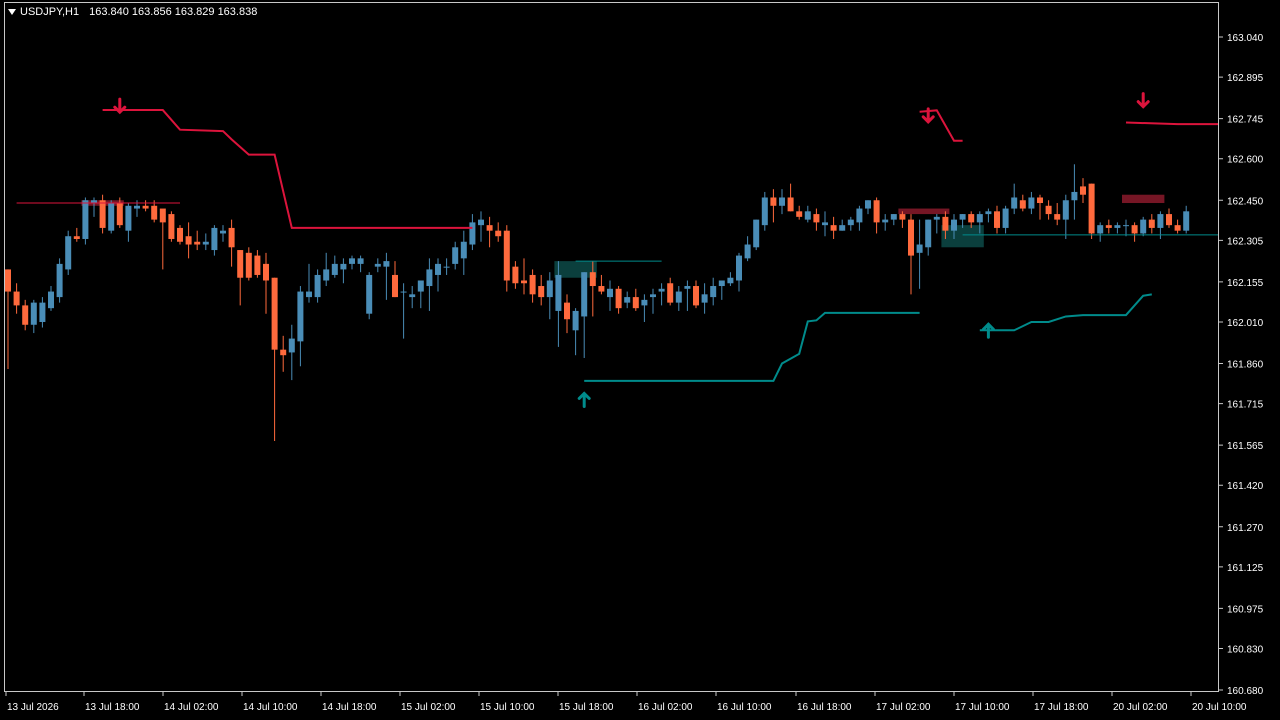 The height and width of the screenshot is (720, 1280). What do you see at coordinates (12, 12) in the screenshot?
I see `chart-menu-triangle-icon` at bounding box center [12, 12].